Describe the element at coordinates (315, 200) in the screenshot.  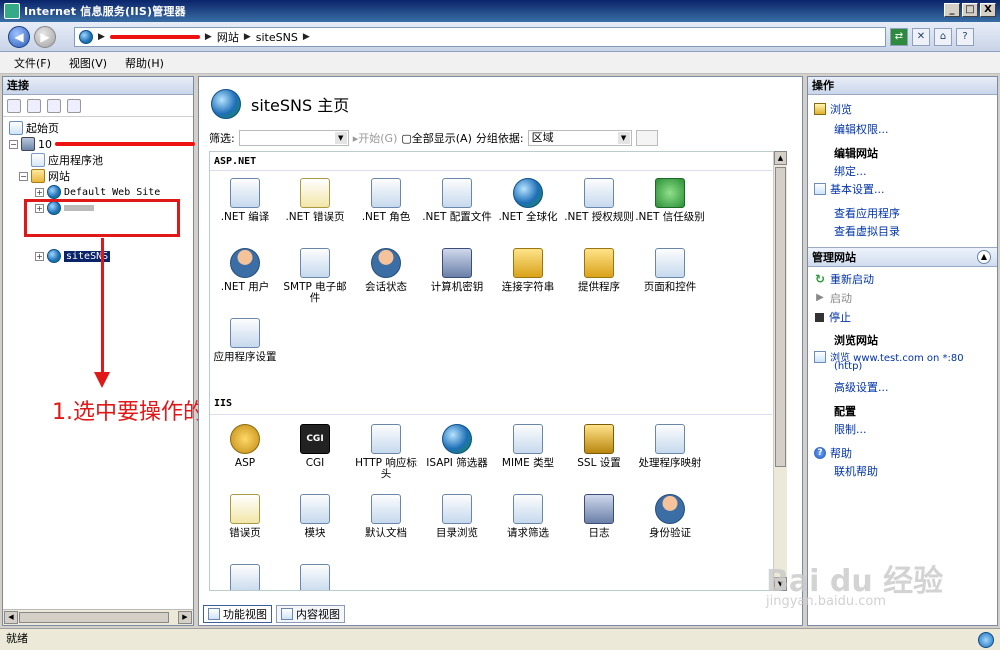
I see `feature-net-error-pages: .NET 错误页` at that location.